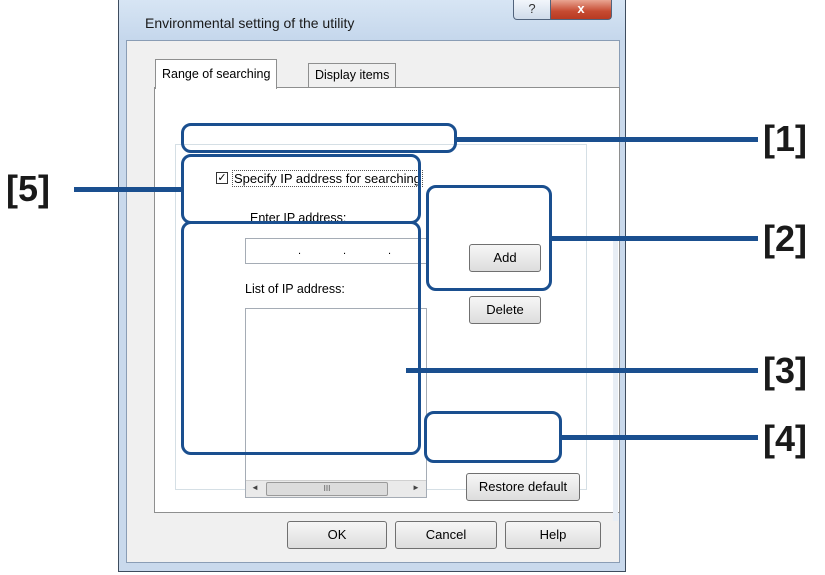  Describe the element at coordinates (553, 535) in the screenshot. I see `help-button: Help` at that location.